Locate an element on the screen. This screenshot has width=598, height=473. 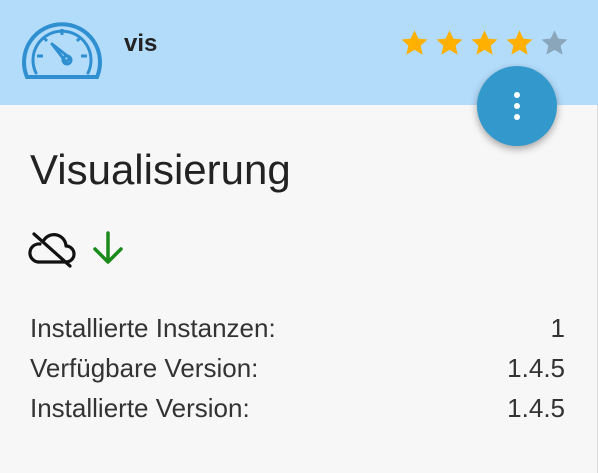
info-row-installed-version: Installierte Version: 1.4.5 is located at coordinates (297, 408).